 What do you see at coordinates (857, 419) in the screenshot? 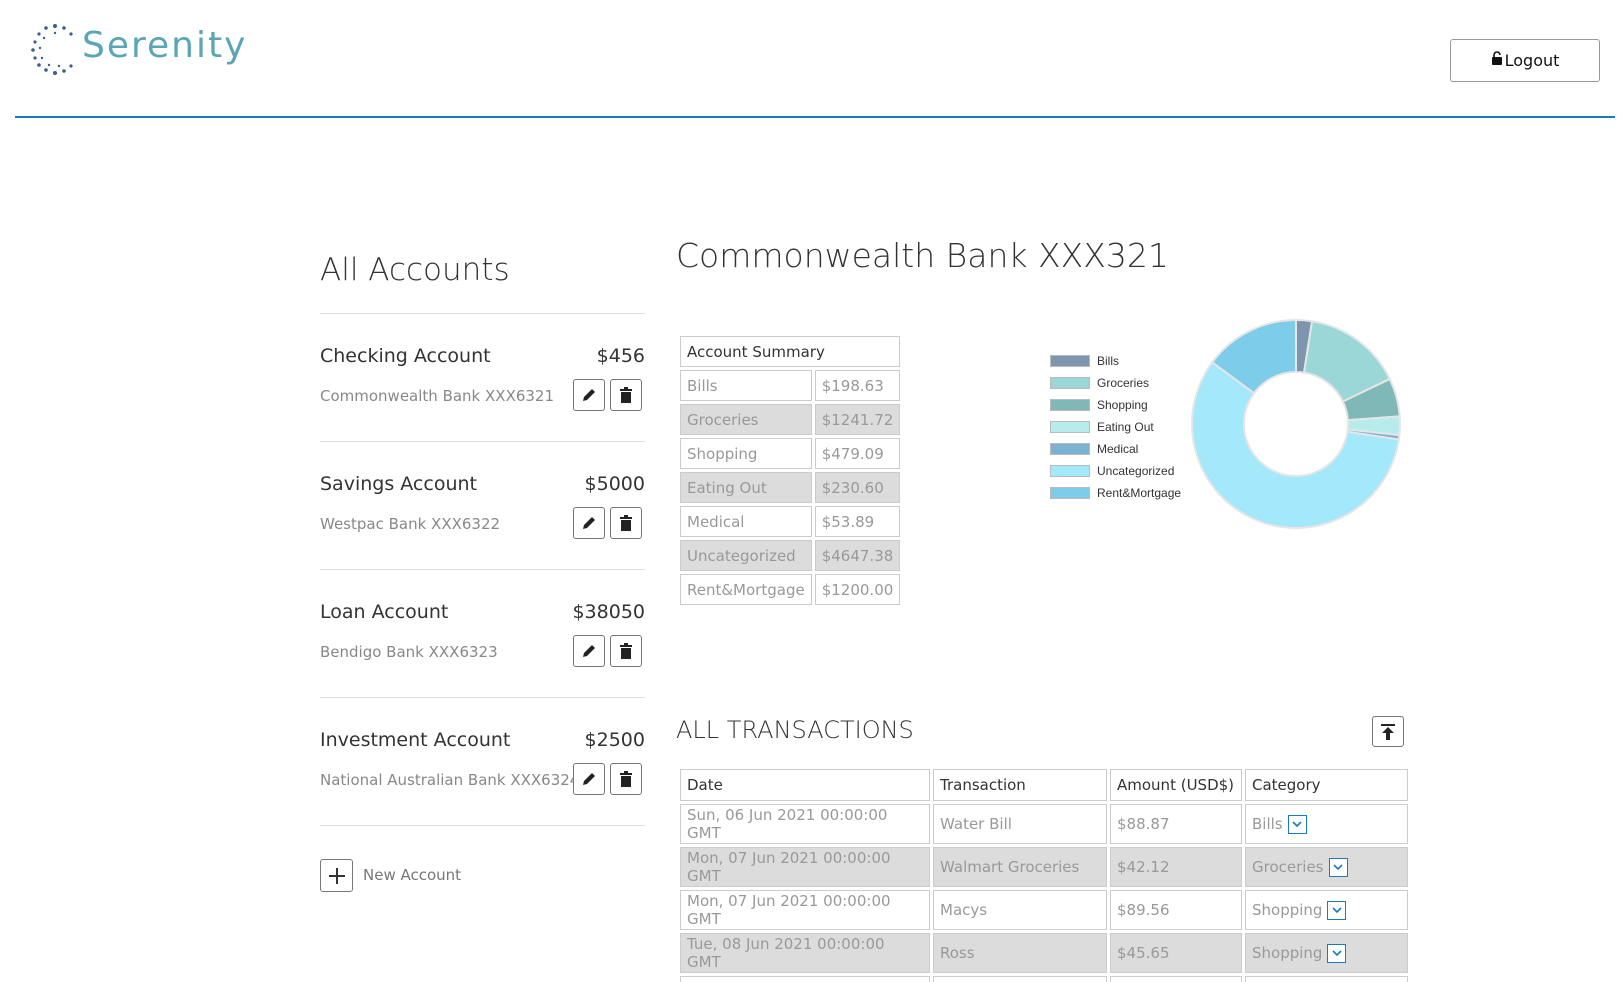
I see `summary-amount: $1241.72` at bounding box center [857, 419].